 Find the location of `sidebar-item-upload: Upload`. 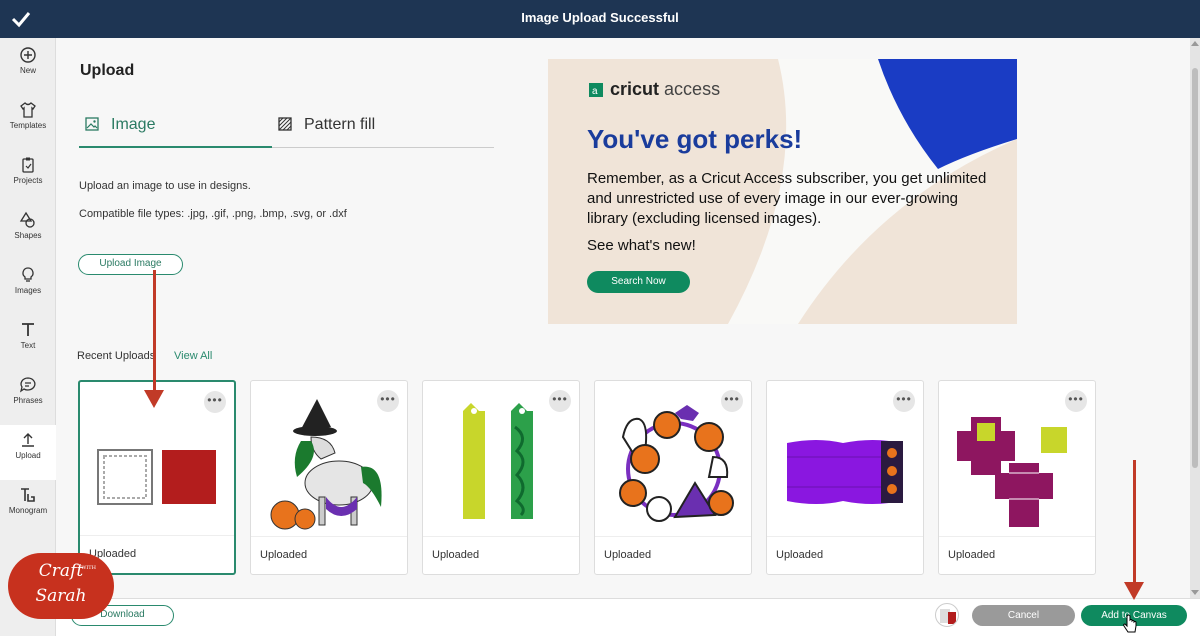

sidebar-item-upload: Upload is located at coordinates (28, 452).